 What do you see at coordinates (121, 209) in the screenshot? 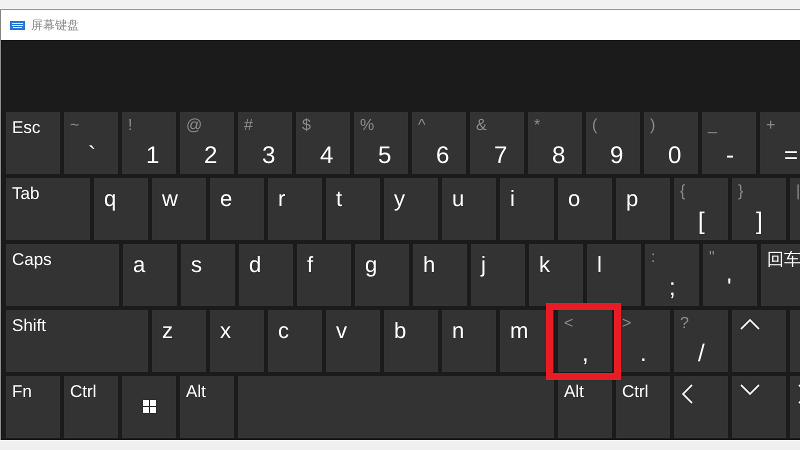
I see `key: q` at bounding box center [121, 209].